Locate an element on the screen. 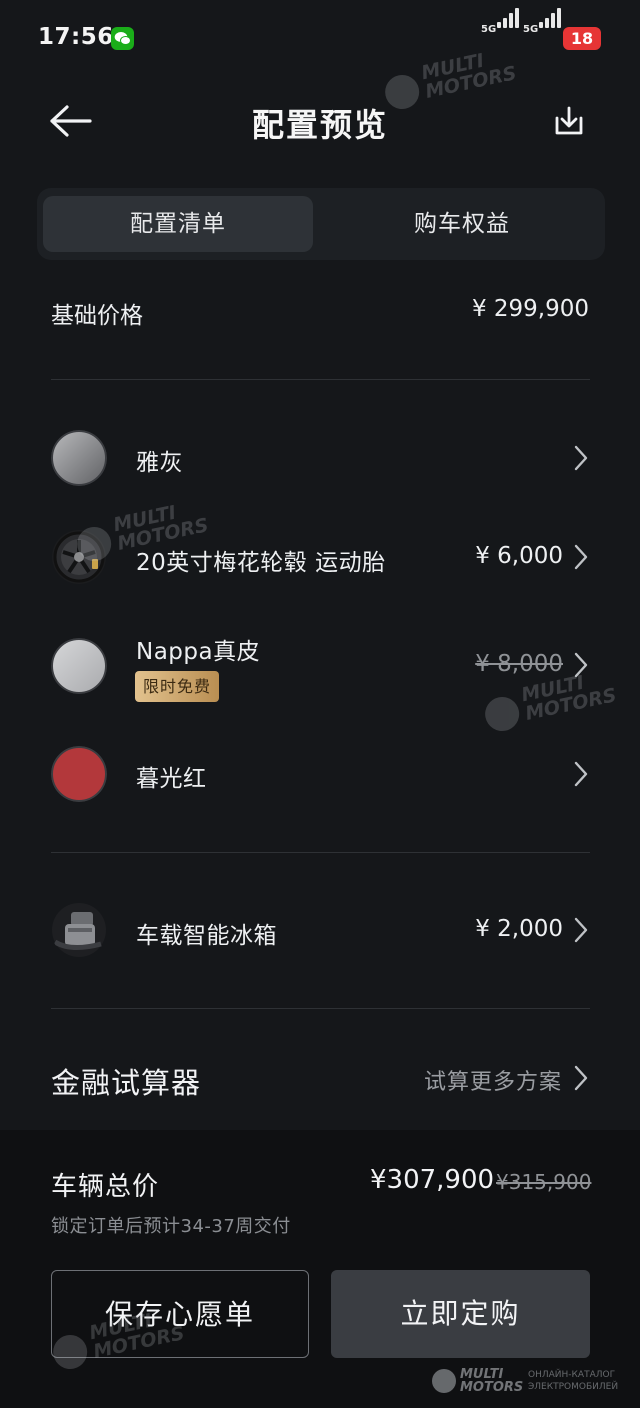 The image size is (640, 1408). silver-leather-swatch-icon is located at coordinates (79, 666).